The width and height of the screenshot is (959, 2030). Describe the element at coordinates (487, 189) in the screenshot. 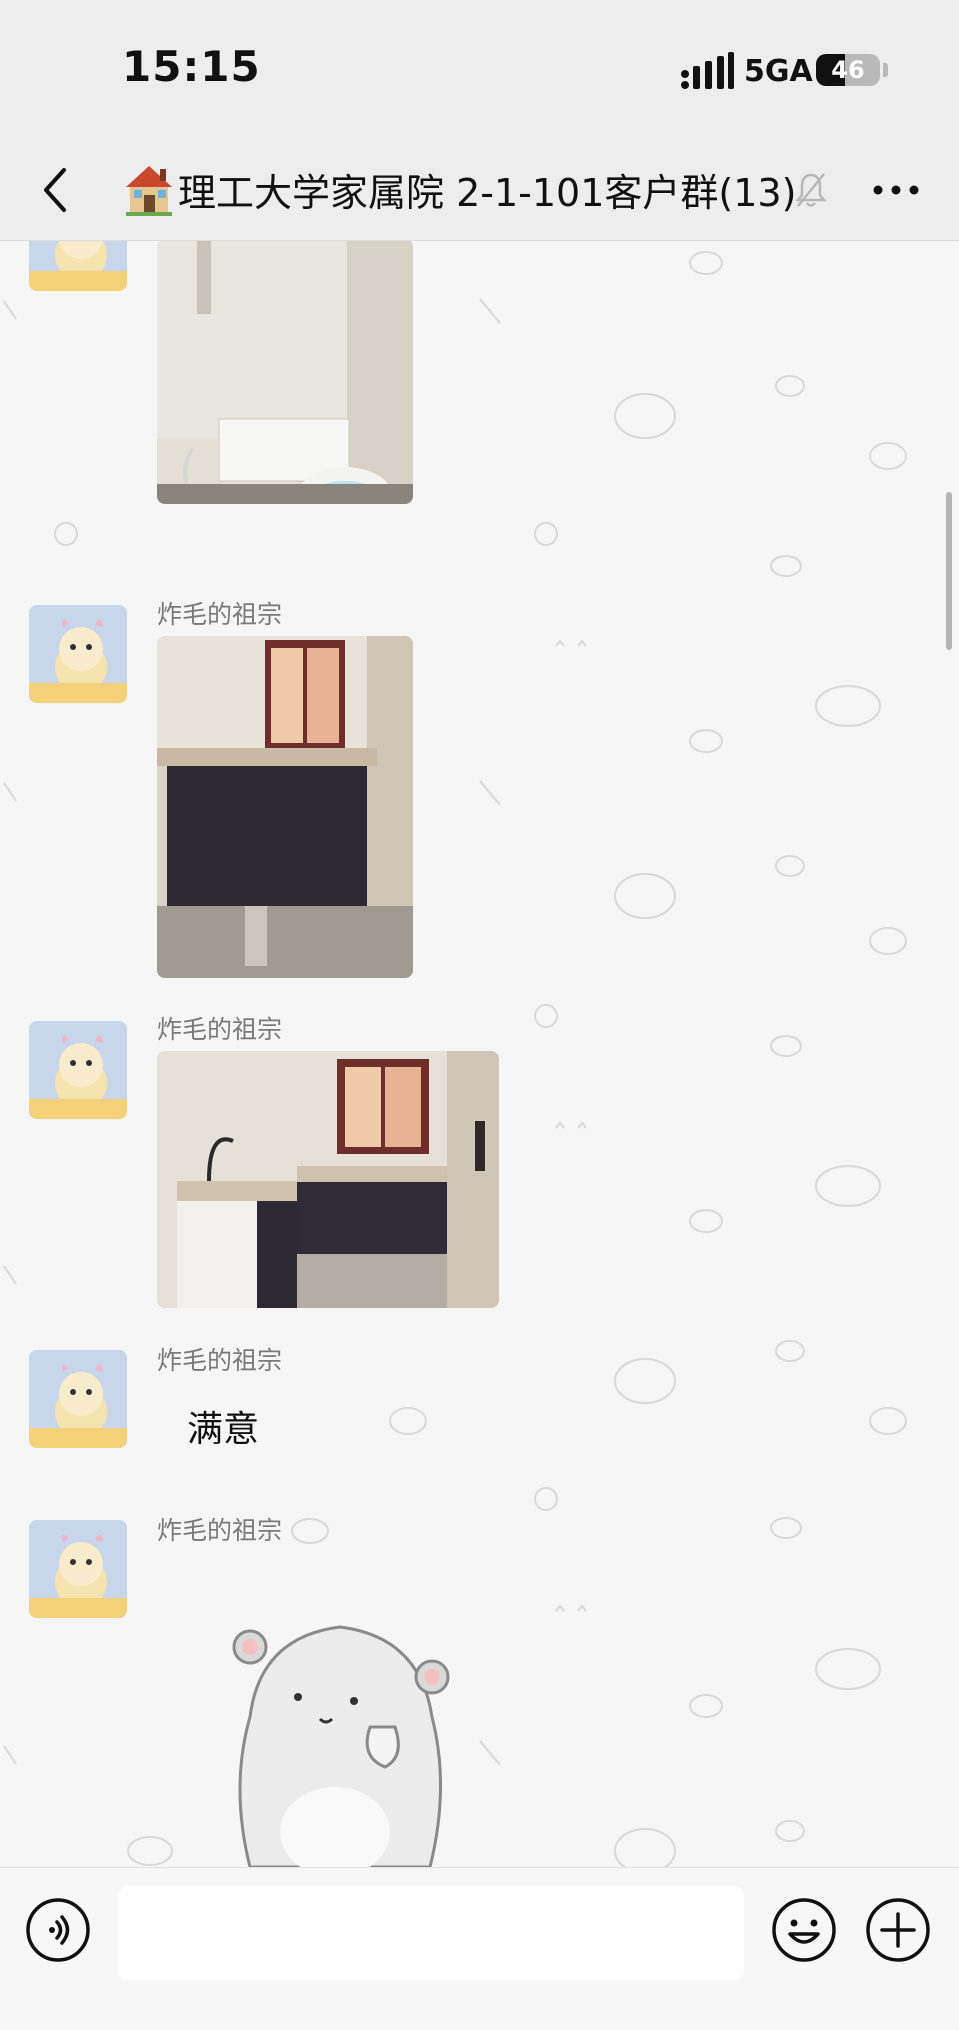

I see `chat-title: 理工大学家属院 2-1-101客户群(13)` at that location.